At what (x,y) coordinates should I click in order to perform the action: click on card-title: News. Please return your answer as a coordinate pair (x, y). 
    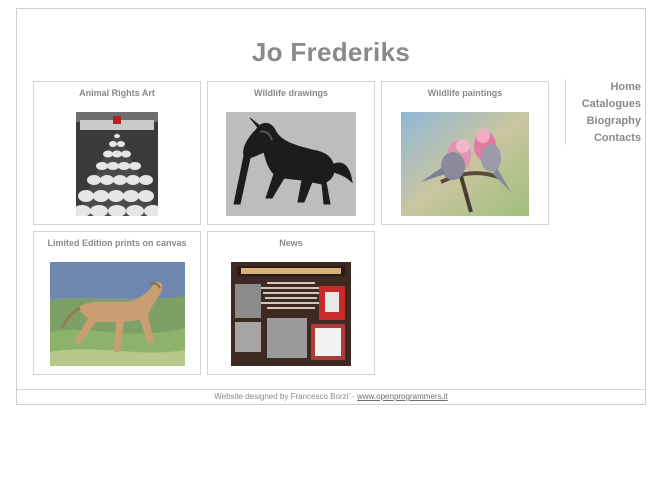
    Looking at the image, I should click on (291, 243).